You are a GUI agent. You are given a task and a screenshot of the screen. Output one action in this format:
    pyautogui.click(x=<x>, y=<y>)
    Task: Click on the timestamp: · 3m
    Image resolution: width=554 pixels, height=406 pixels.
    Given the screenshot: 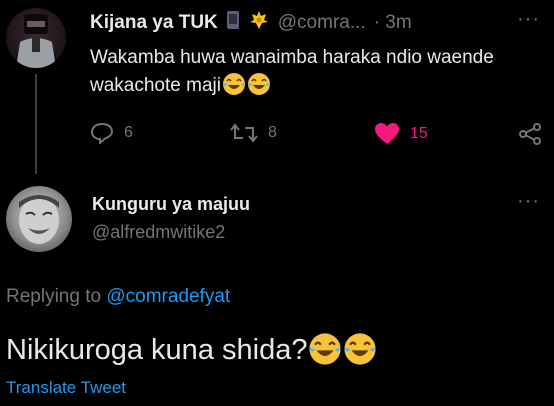 What is the action you would take?
    pyautogui.click(x=393, y=23)
    